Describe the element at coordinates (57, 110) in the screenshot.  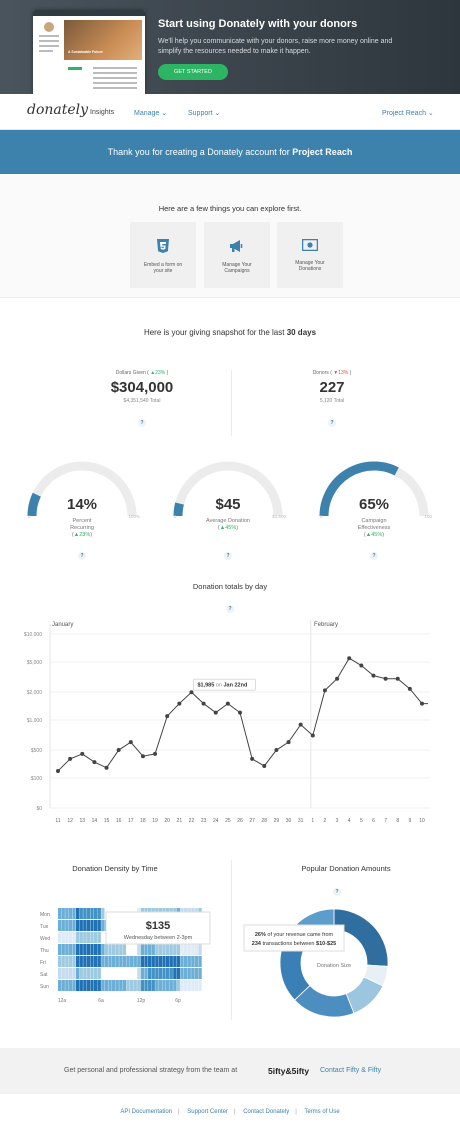
I see `logo: donately` at that location.